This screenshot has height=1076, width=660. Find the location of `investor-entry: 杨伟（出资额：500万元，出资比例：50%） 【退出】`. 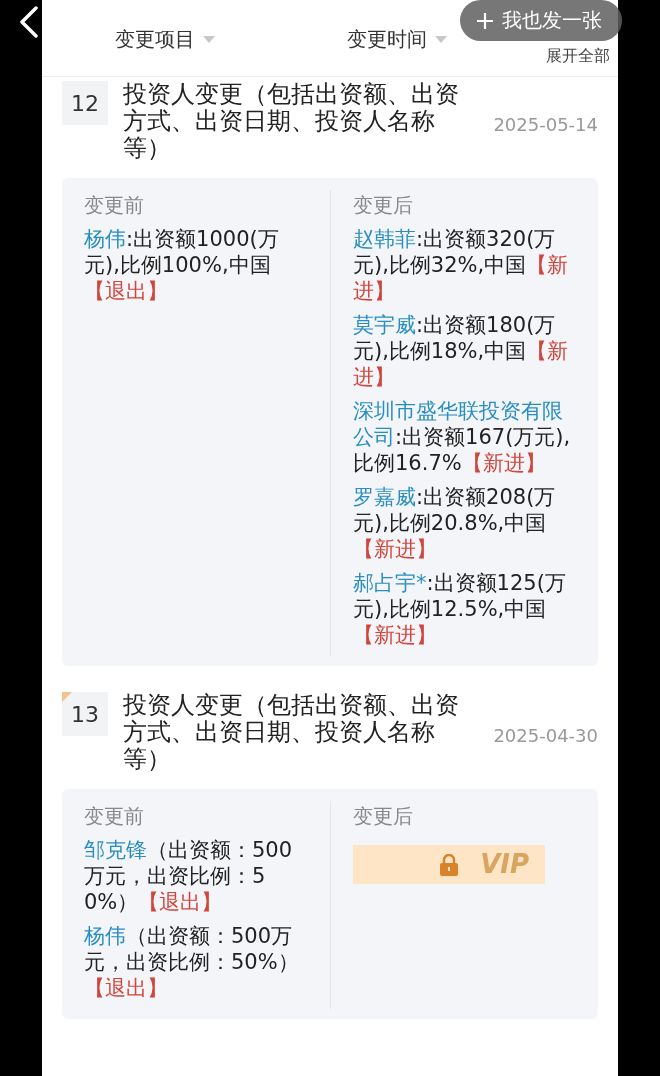

investor-entry: 杨伟（出资额：500万元，出资比例：50%） 【退出】 is located at coordinates (192, 962).